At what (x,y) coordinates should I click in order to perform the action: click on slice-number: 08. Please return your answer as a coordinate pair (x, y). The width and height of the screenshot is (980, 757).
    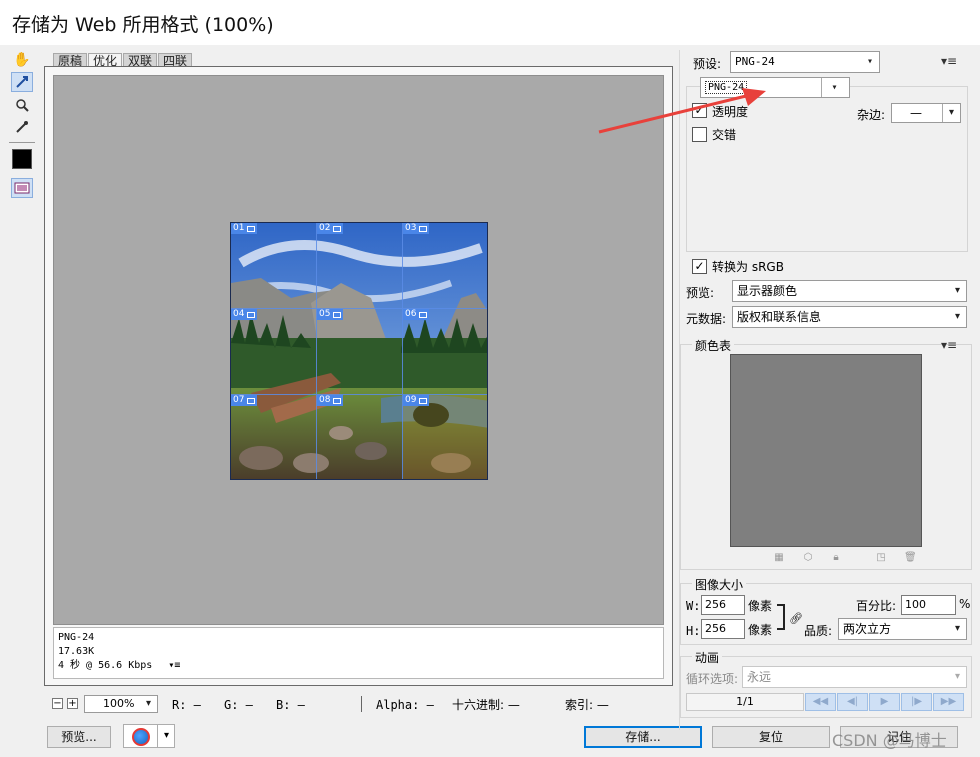
    Looking at the image, I should click on (325, 400).